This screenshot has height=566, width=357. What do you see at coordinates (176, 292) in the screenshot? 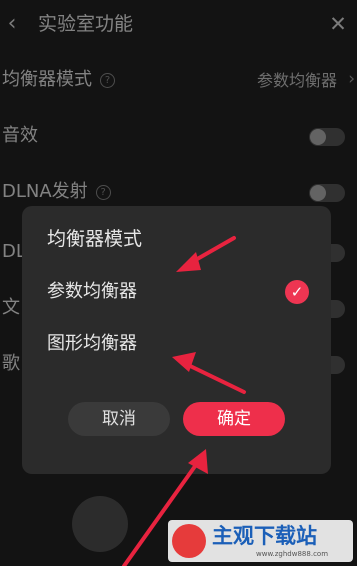
I see `option-parametric-equalizer: 参数均衡器 ✓` at bounding box center [176, 292].